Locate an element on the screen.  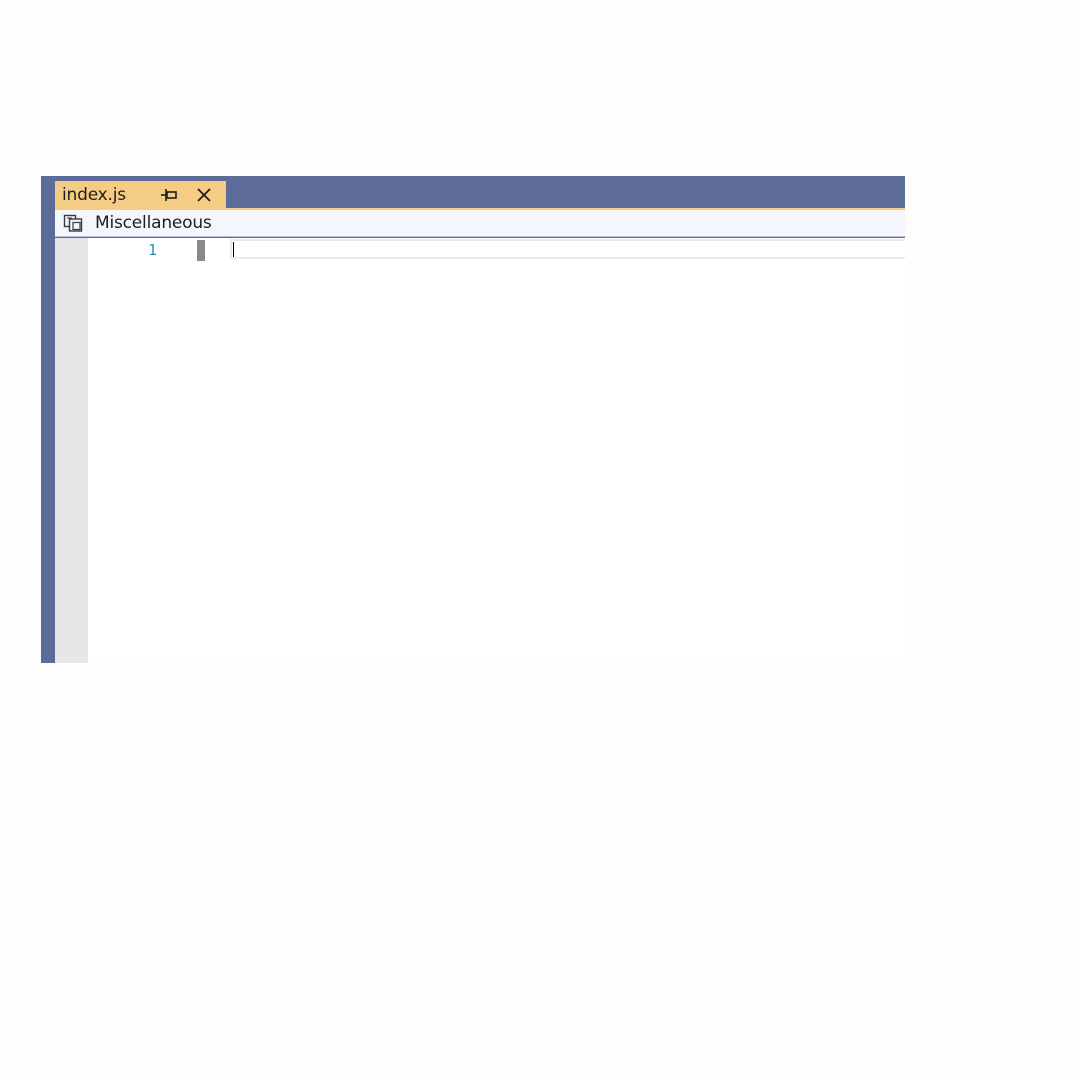
tab-label: index.js is located at coordinates (94, 194).